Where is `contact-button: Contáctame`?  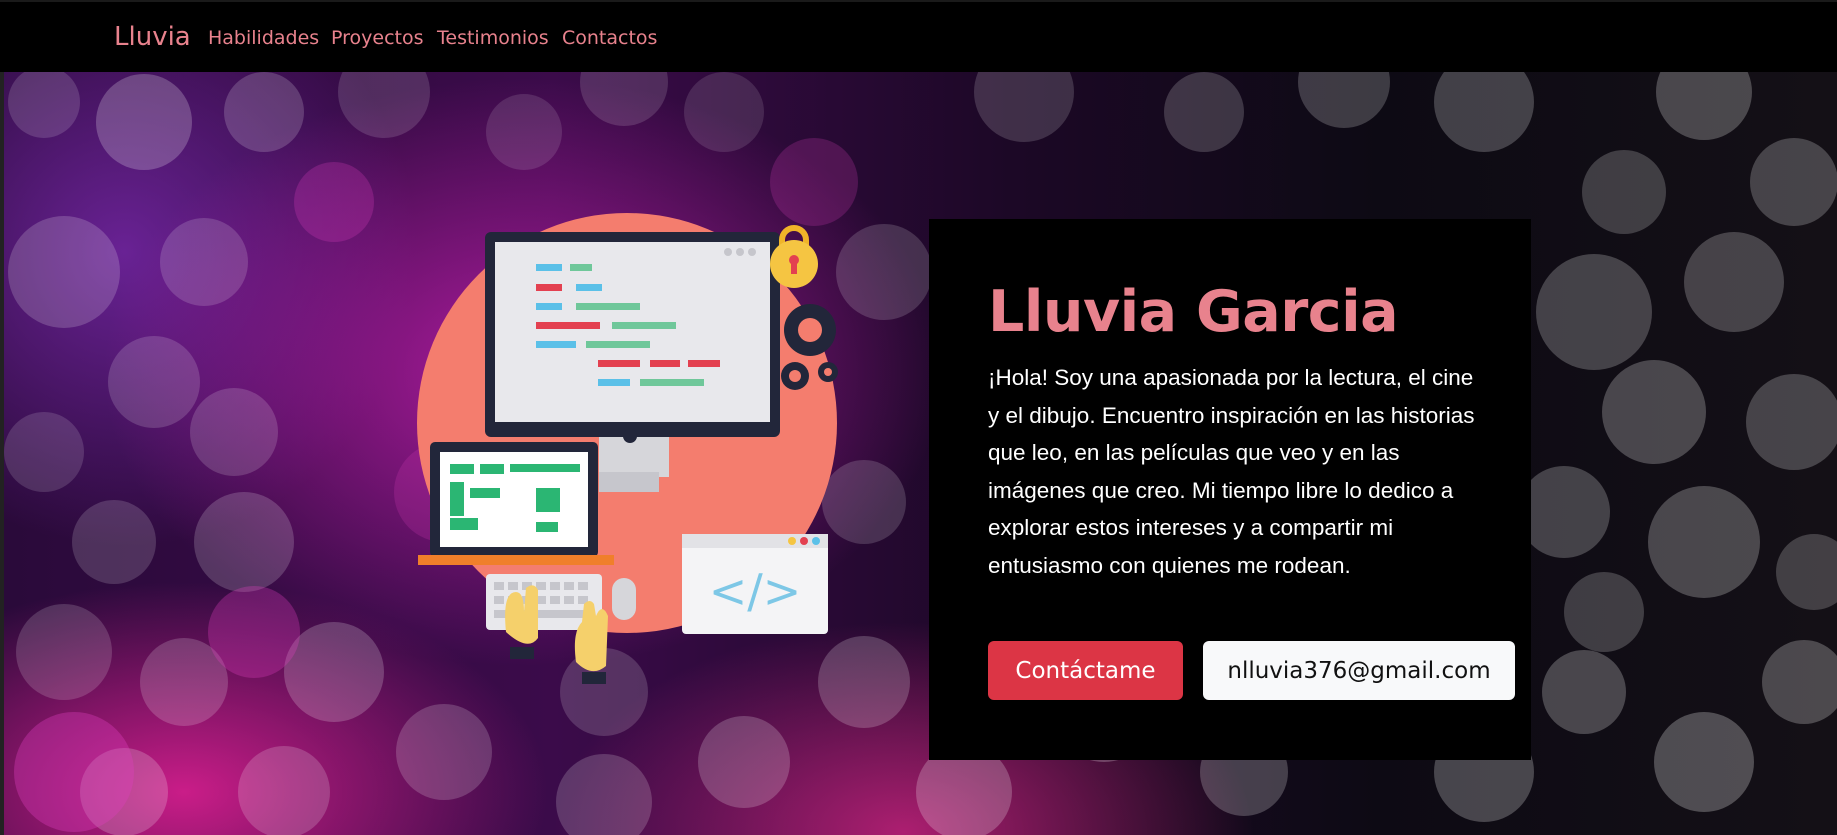
contact-button: Contáctame is located at coordinates (1085, 670).